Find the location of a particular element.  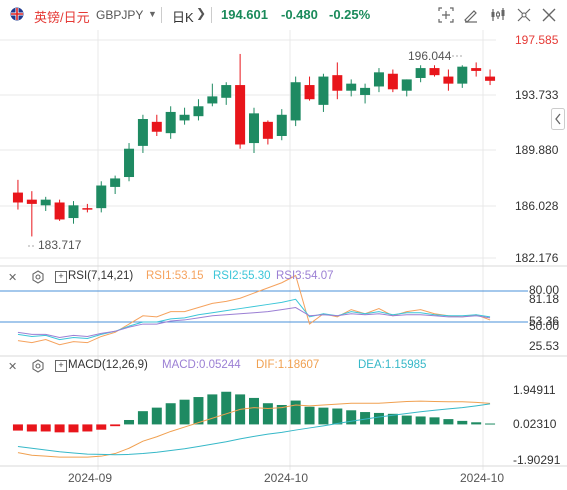

macd-tick-label: 1.94911 is located at coordinates (534, 390).